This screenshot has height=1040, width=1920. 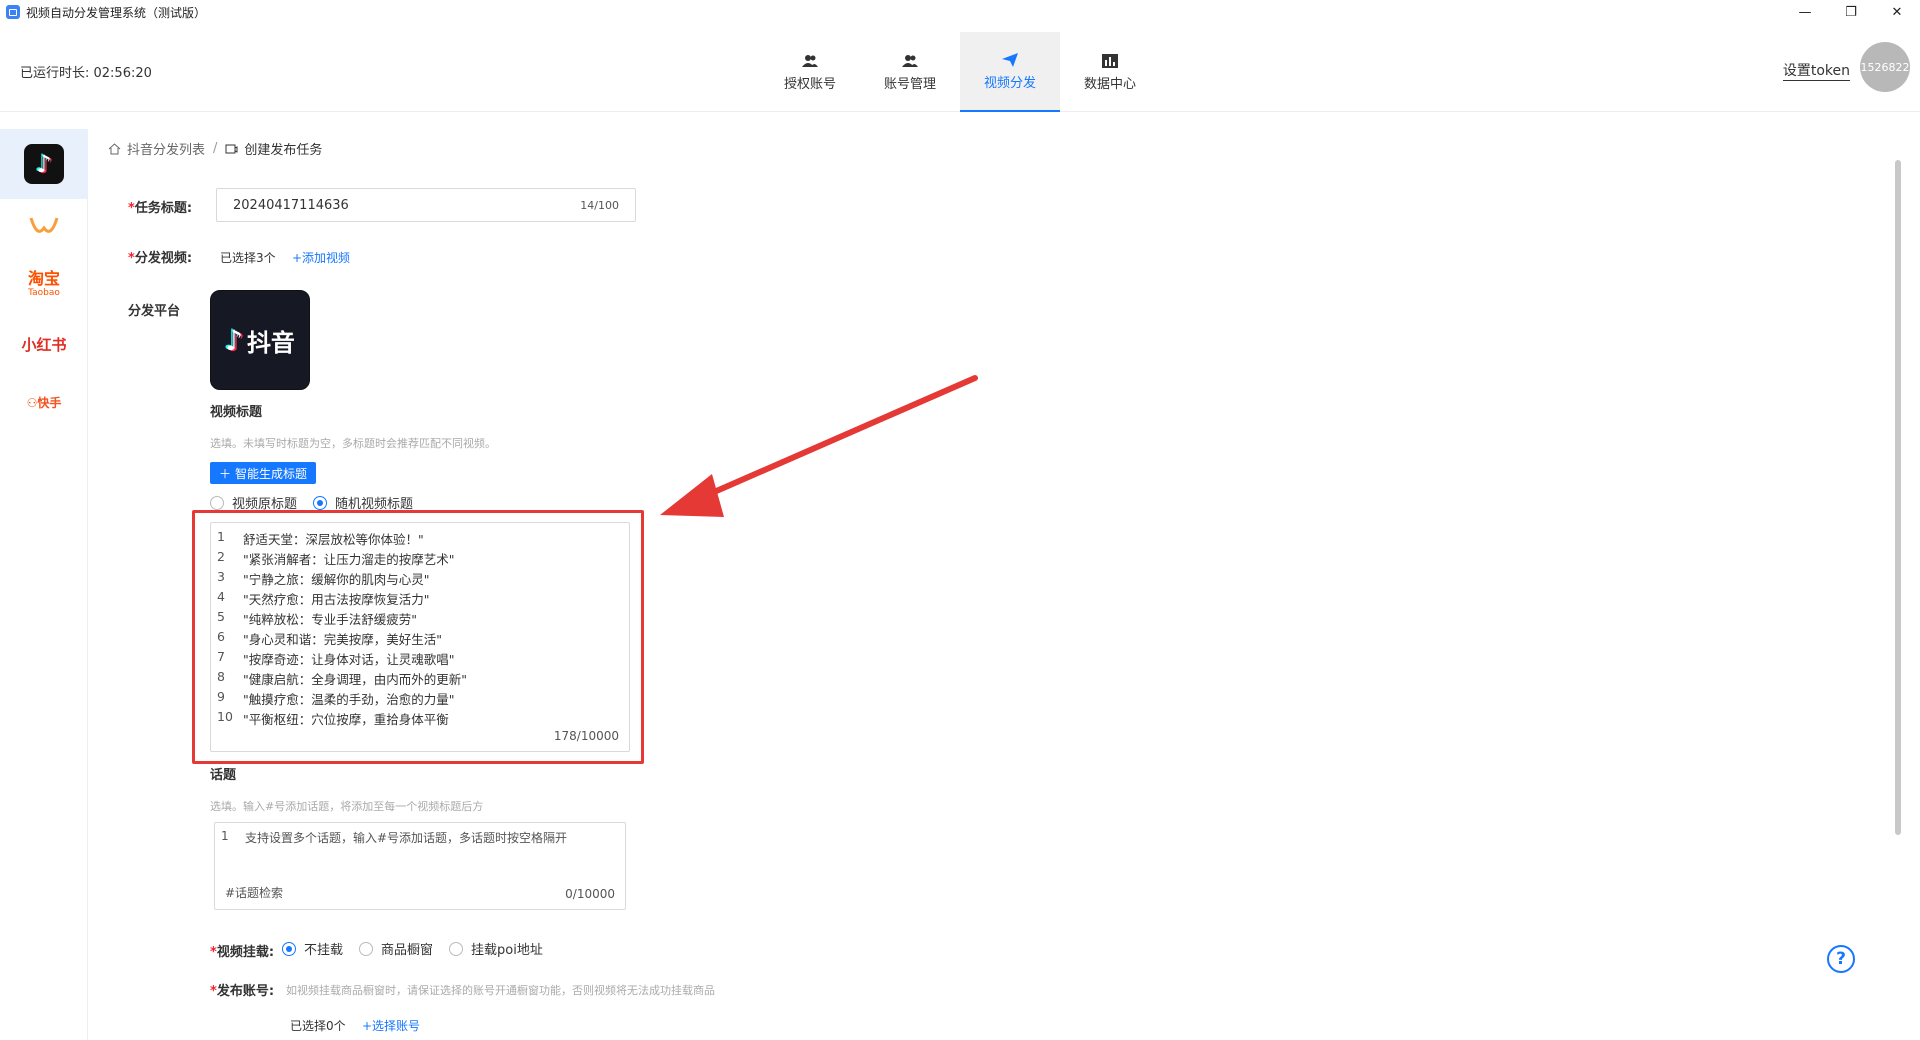 What do you see at coordinates (283, 150) in the screenshot?
I see `breadcrumb-current: 创建发布任务` at bounding box center [283, 150].